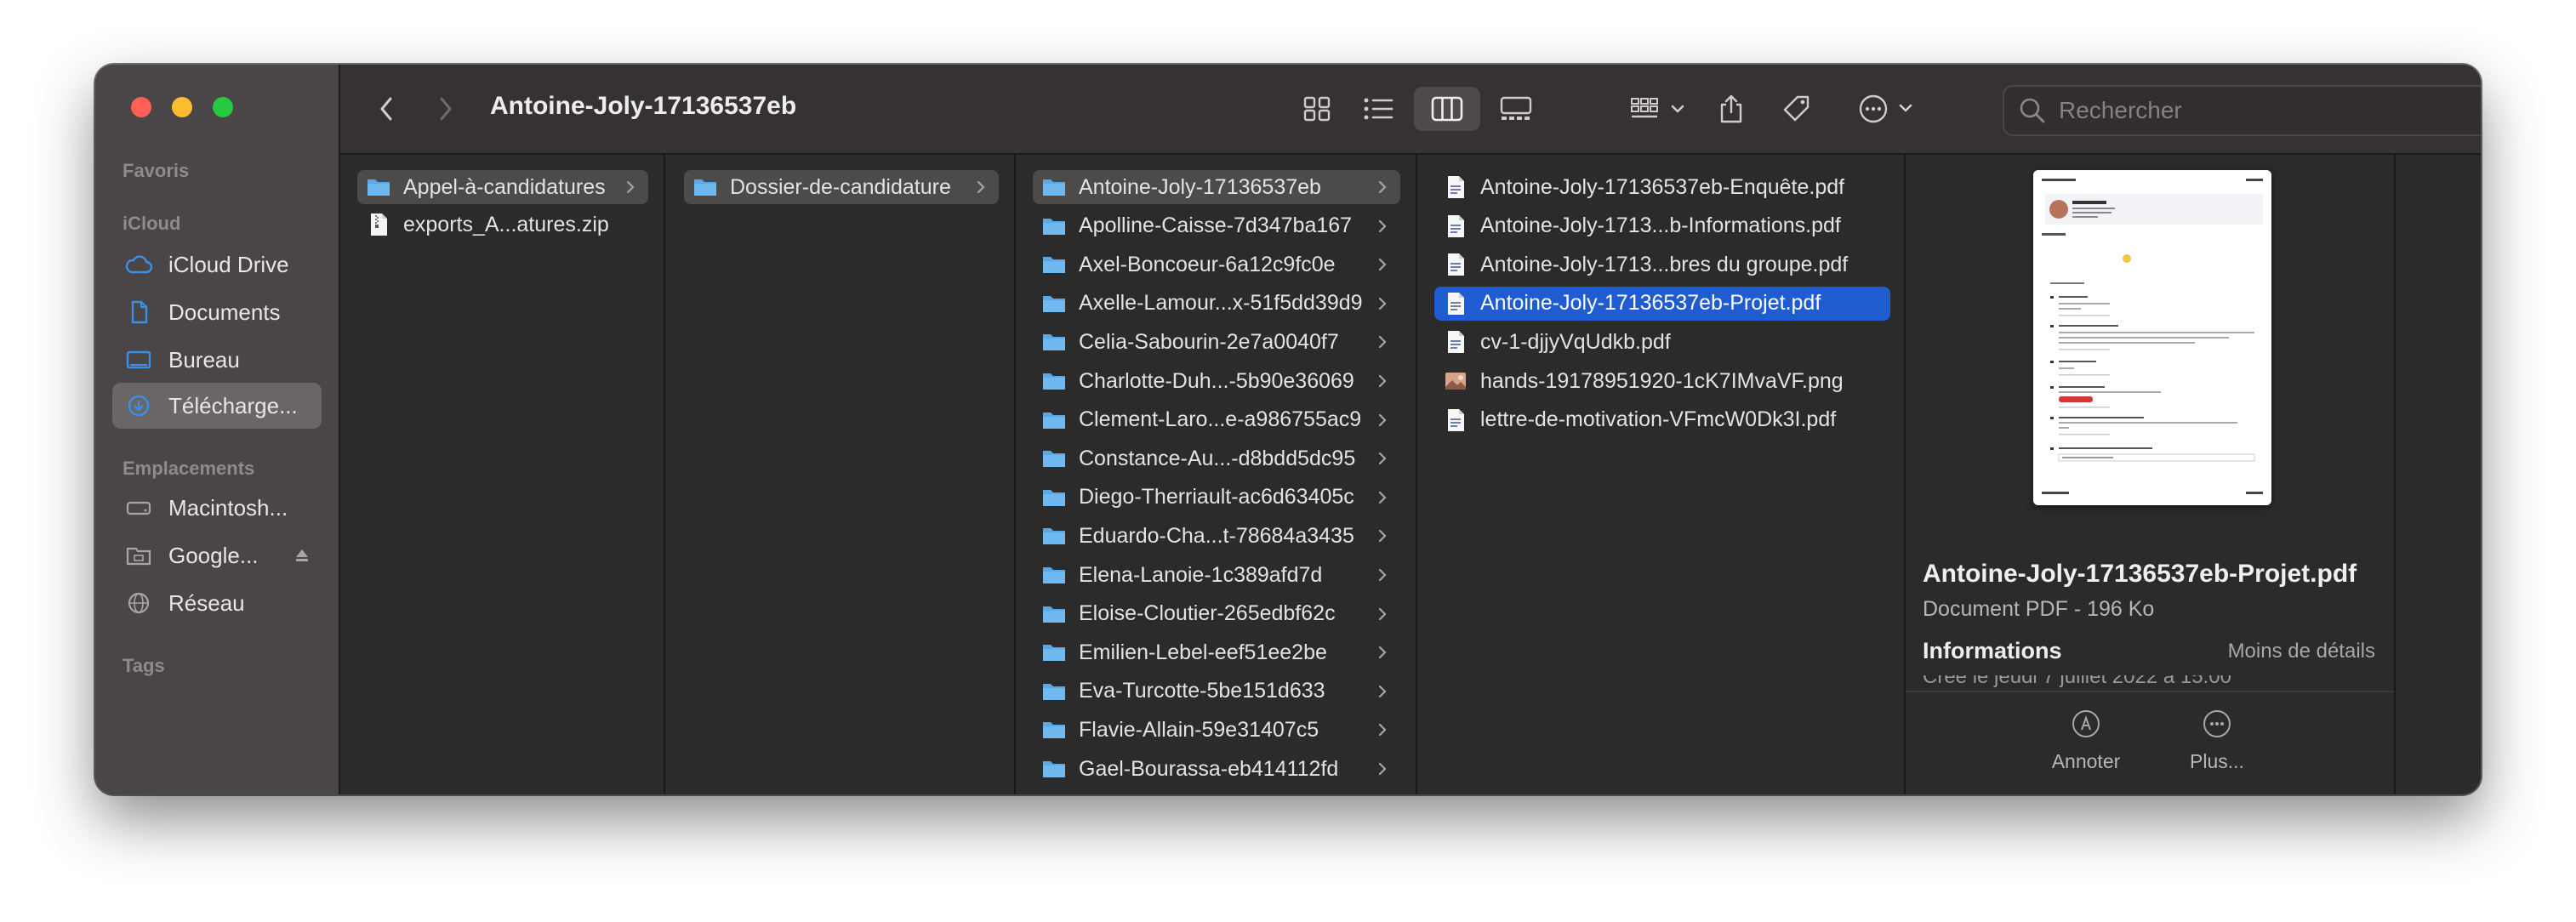 This screenshot has height=922, width=2576. What do you see at coordinates (1216, 342) in the screenshot?
I see `list-item: Celia-Sabourin-2e7a0040f7` at bounding box center [1216, 342].